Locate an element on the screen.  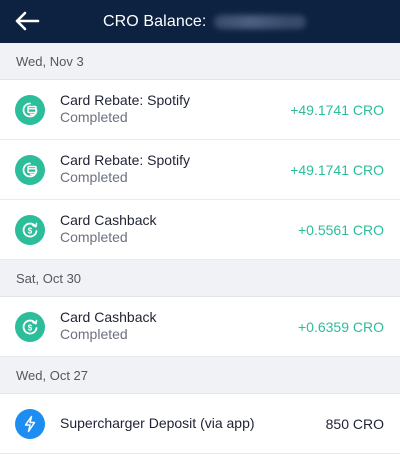
transaction-row: $ Card Cashback Completed +0.6359 CRO is located at coordinates (200, 327).